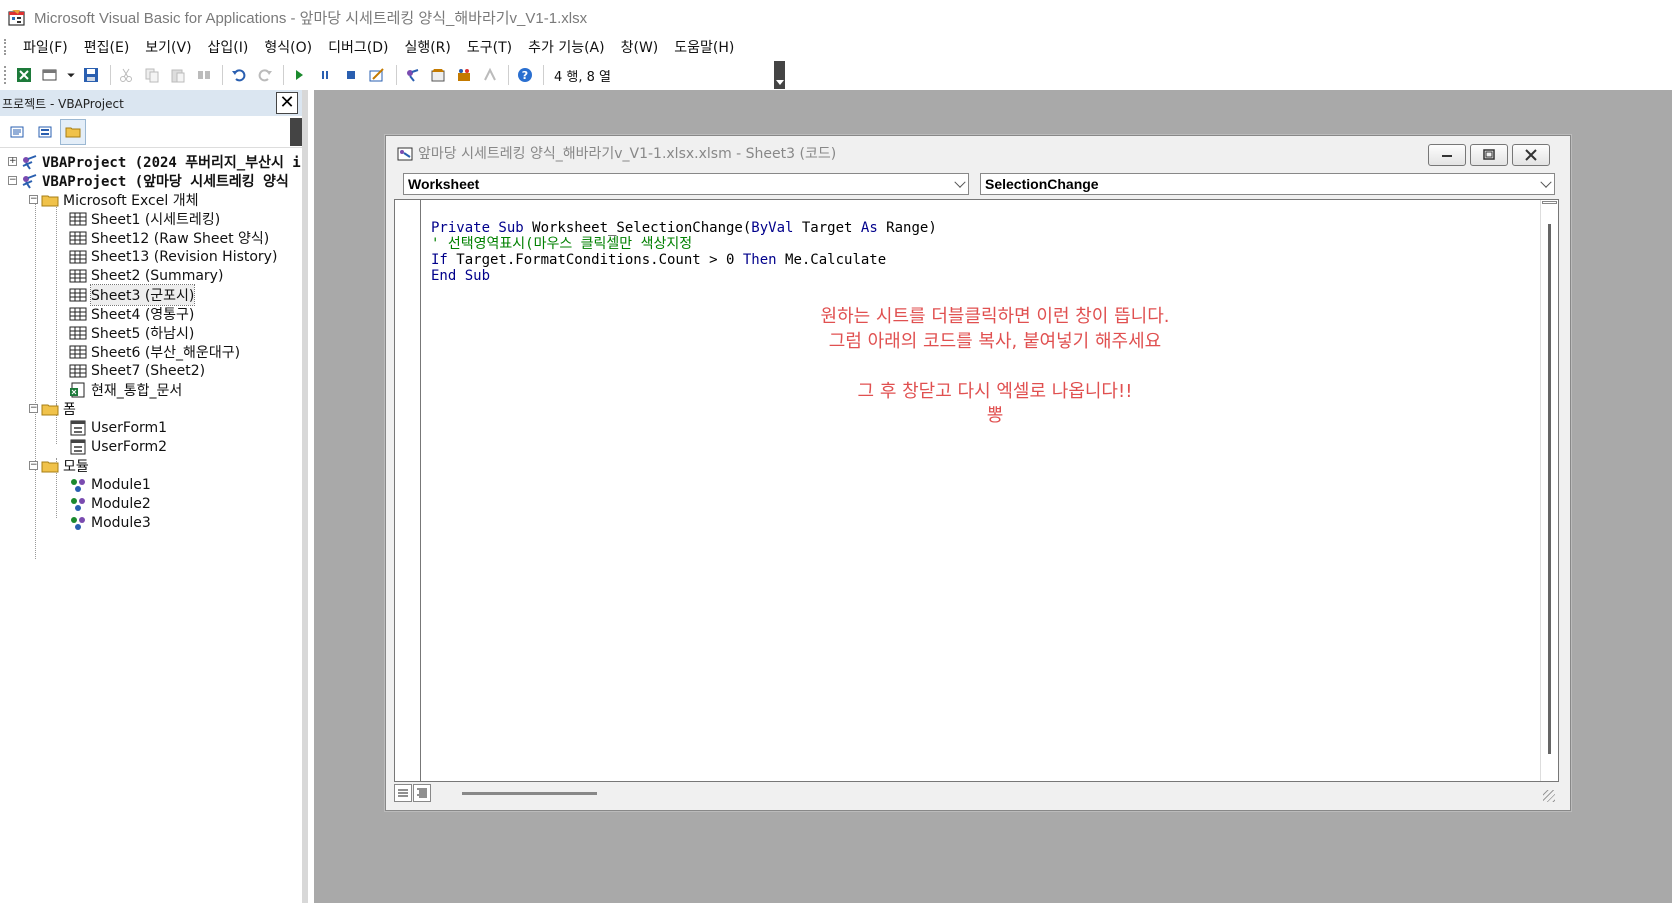  Describe the element at coordinates (595, 260) in the screenshot. I see `code-token: Target.FormatConditions.Count > 0` at that location.